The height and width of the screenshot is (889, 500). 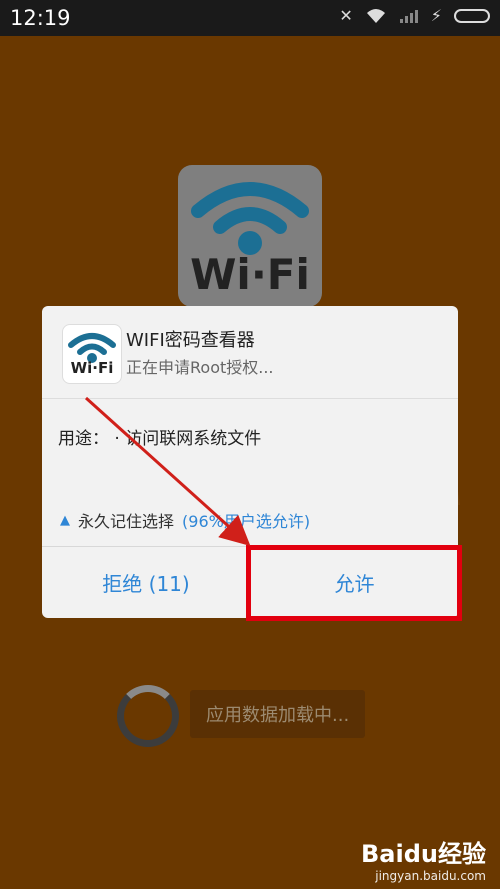 I want to click on dialog-title: WIFI密码查看器, so click(x=190, y=340).